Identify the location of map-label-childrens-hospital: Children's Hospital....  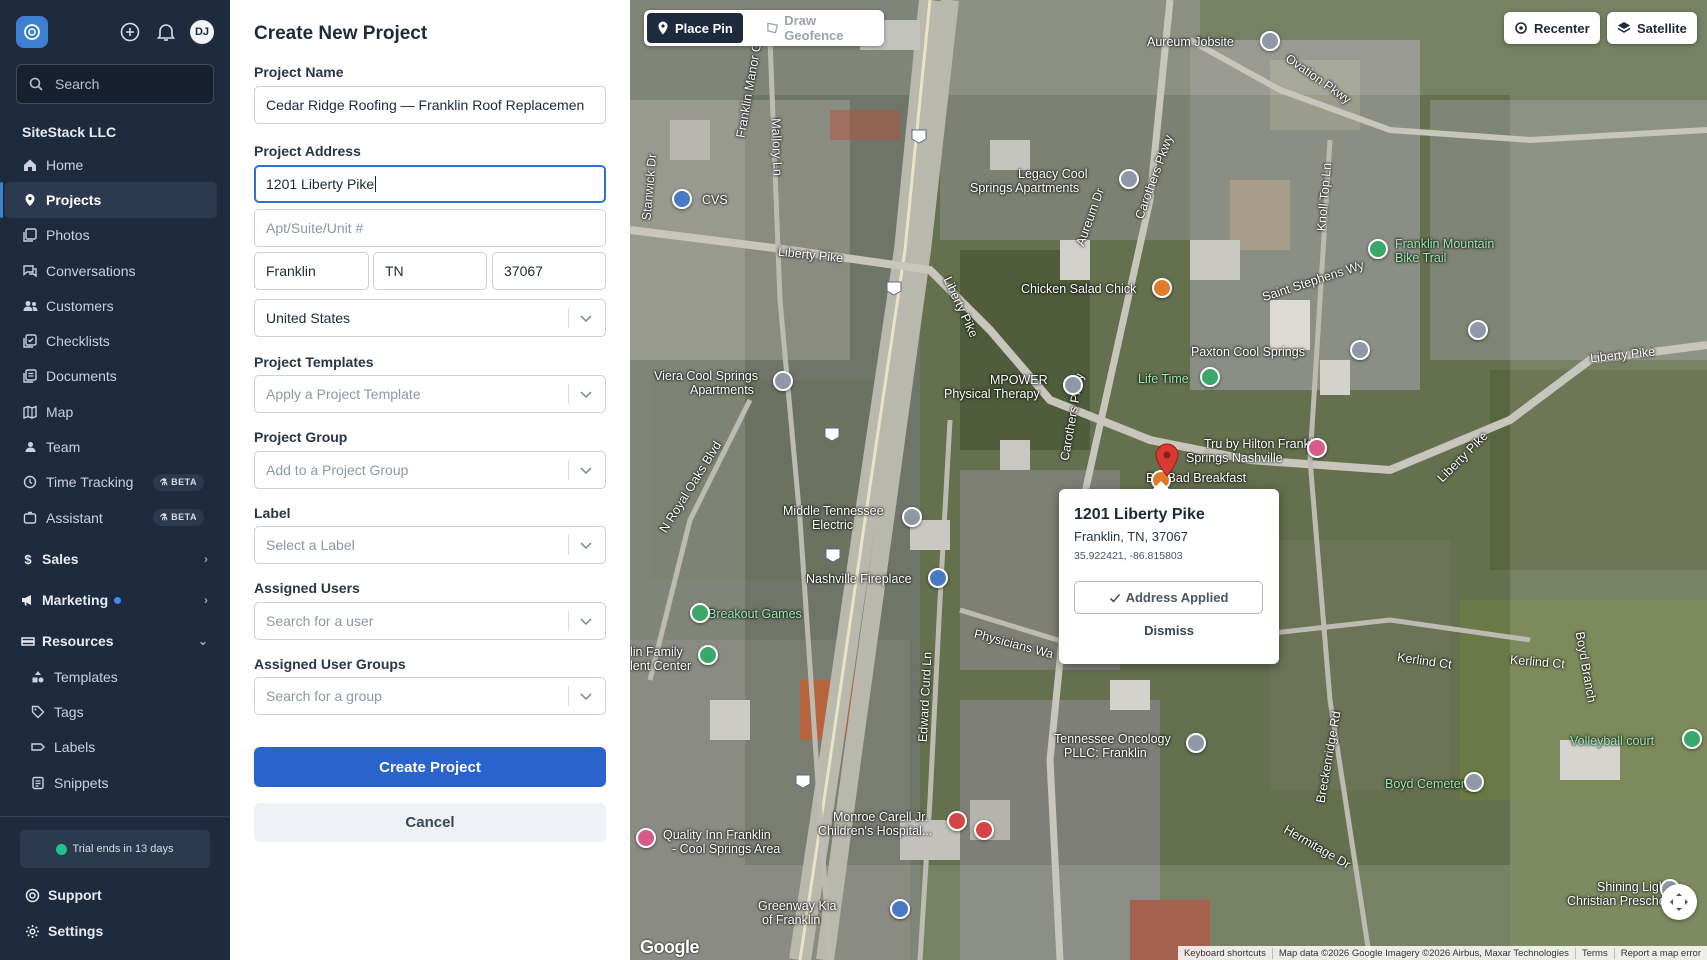
(875, 831).